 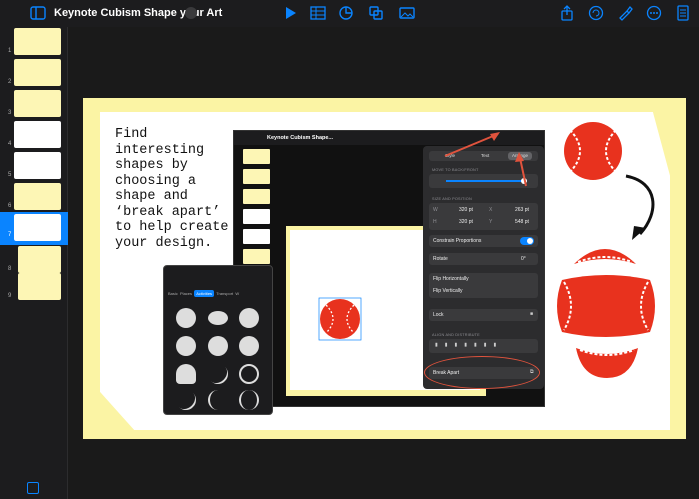 What do you see at coordinates (447, 291) in the screenshot?
I see `flip-vertical-button: Flip Vertically` at bounding box center [447, 291].